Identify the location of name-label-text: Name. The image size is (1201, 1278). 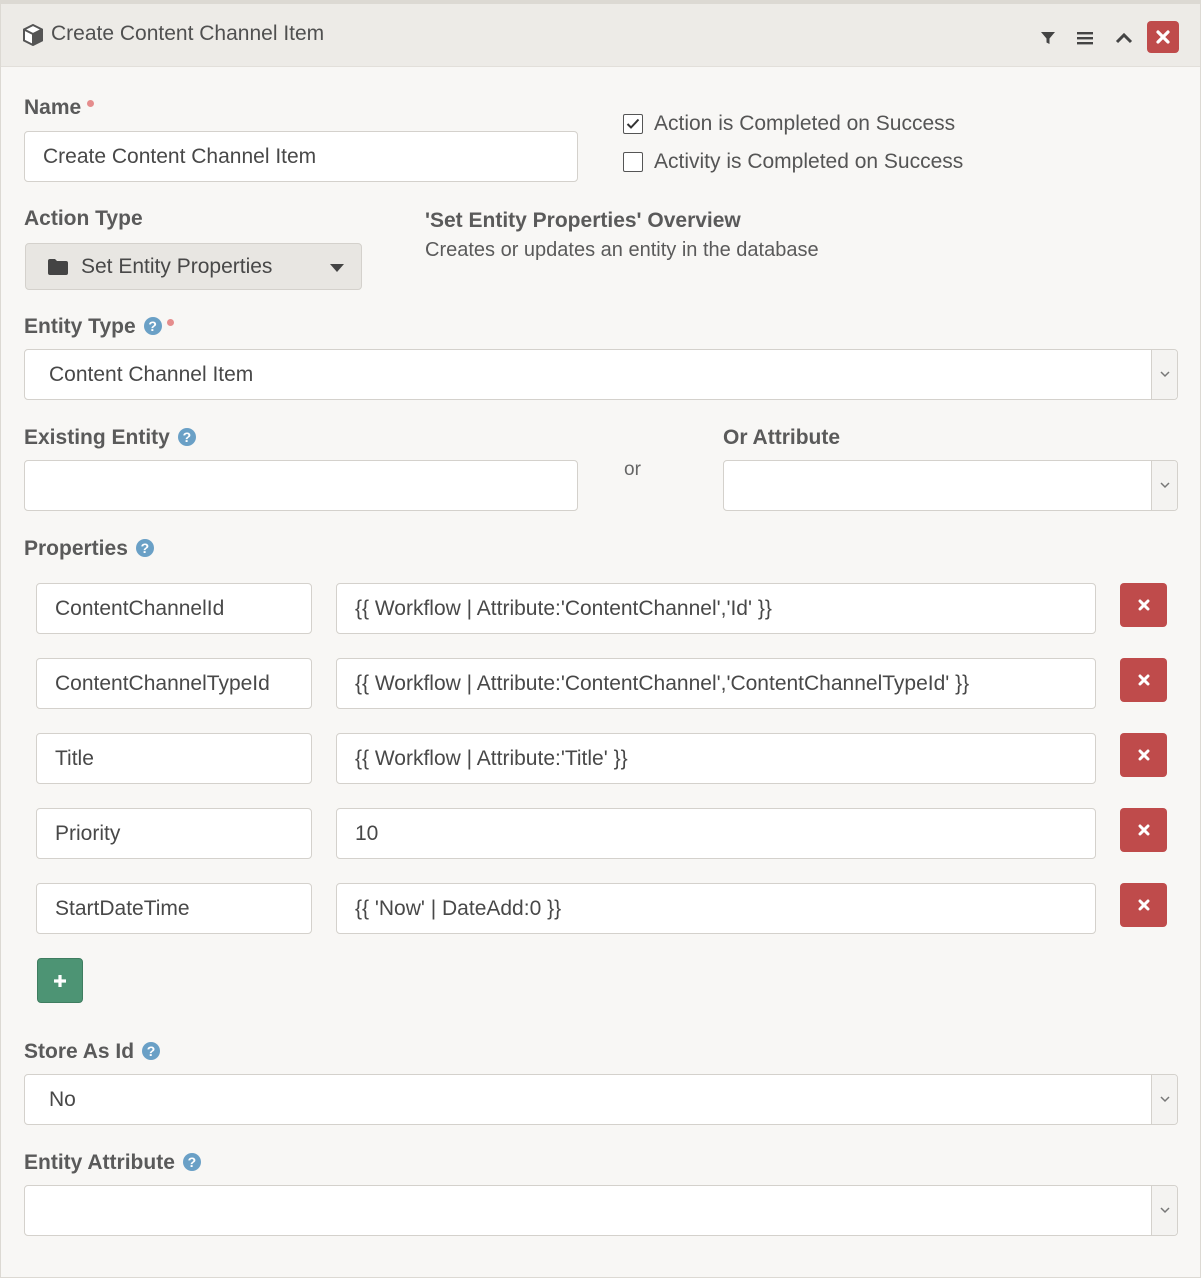
(53, 107).